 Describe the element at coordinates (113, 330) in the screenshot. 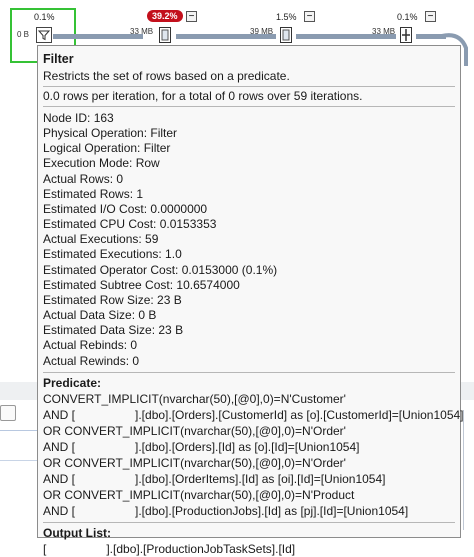

I see `prop-estimated-data-size: Estimated Data Size: 23 B` at that location.